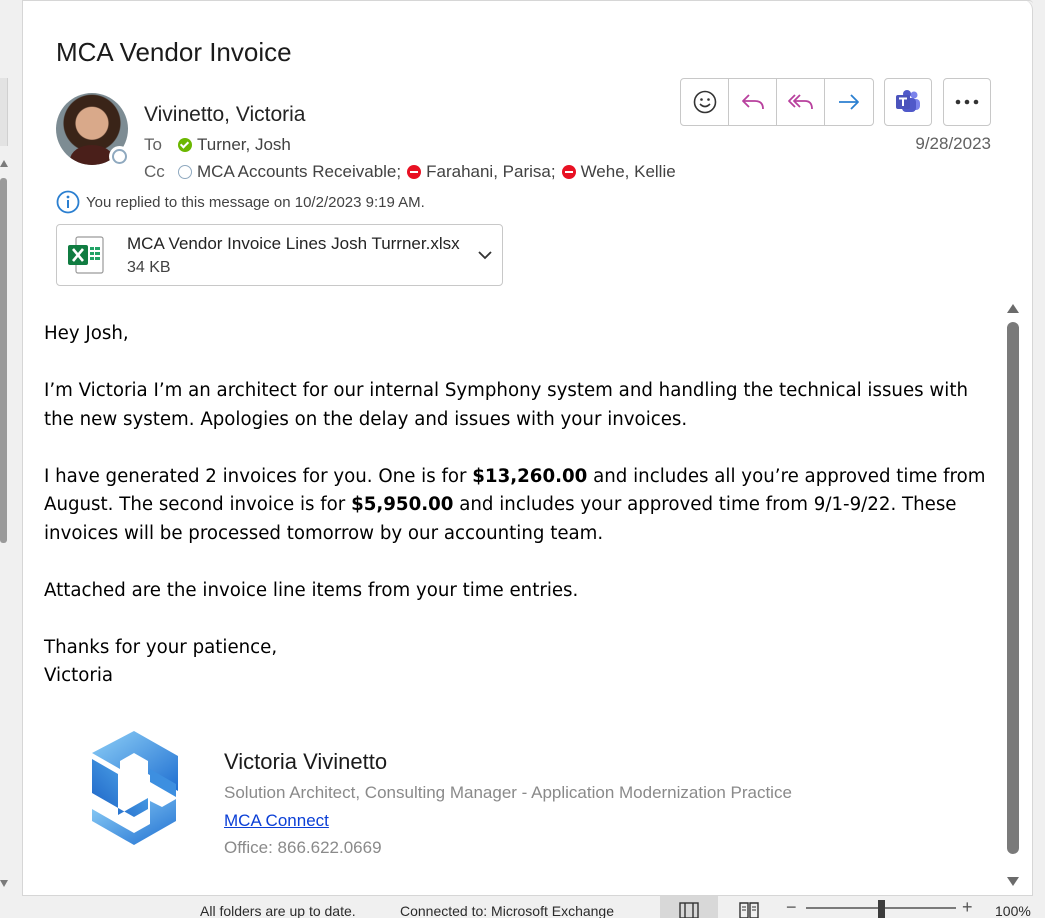 The image size is (1045, 918). I want to click on reading-pane-scrollbar, so click(1013, 595).